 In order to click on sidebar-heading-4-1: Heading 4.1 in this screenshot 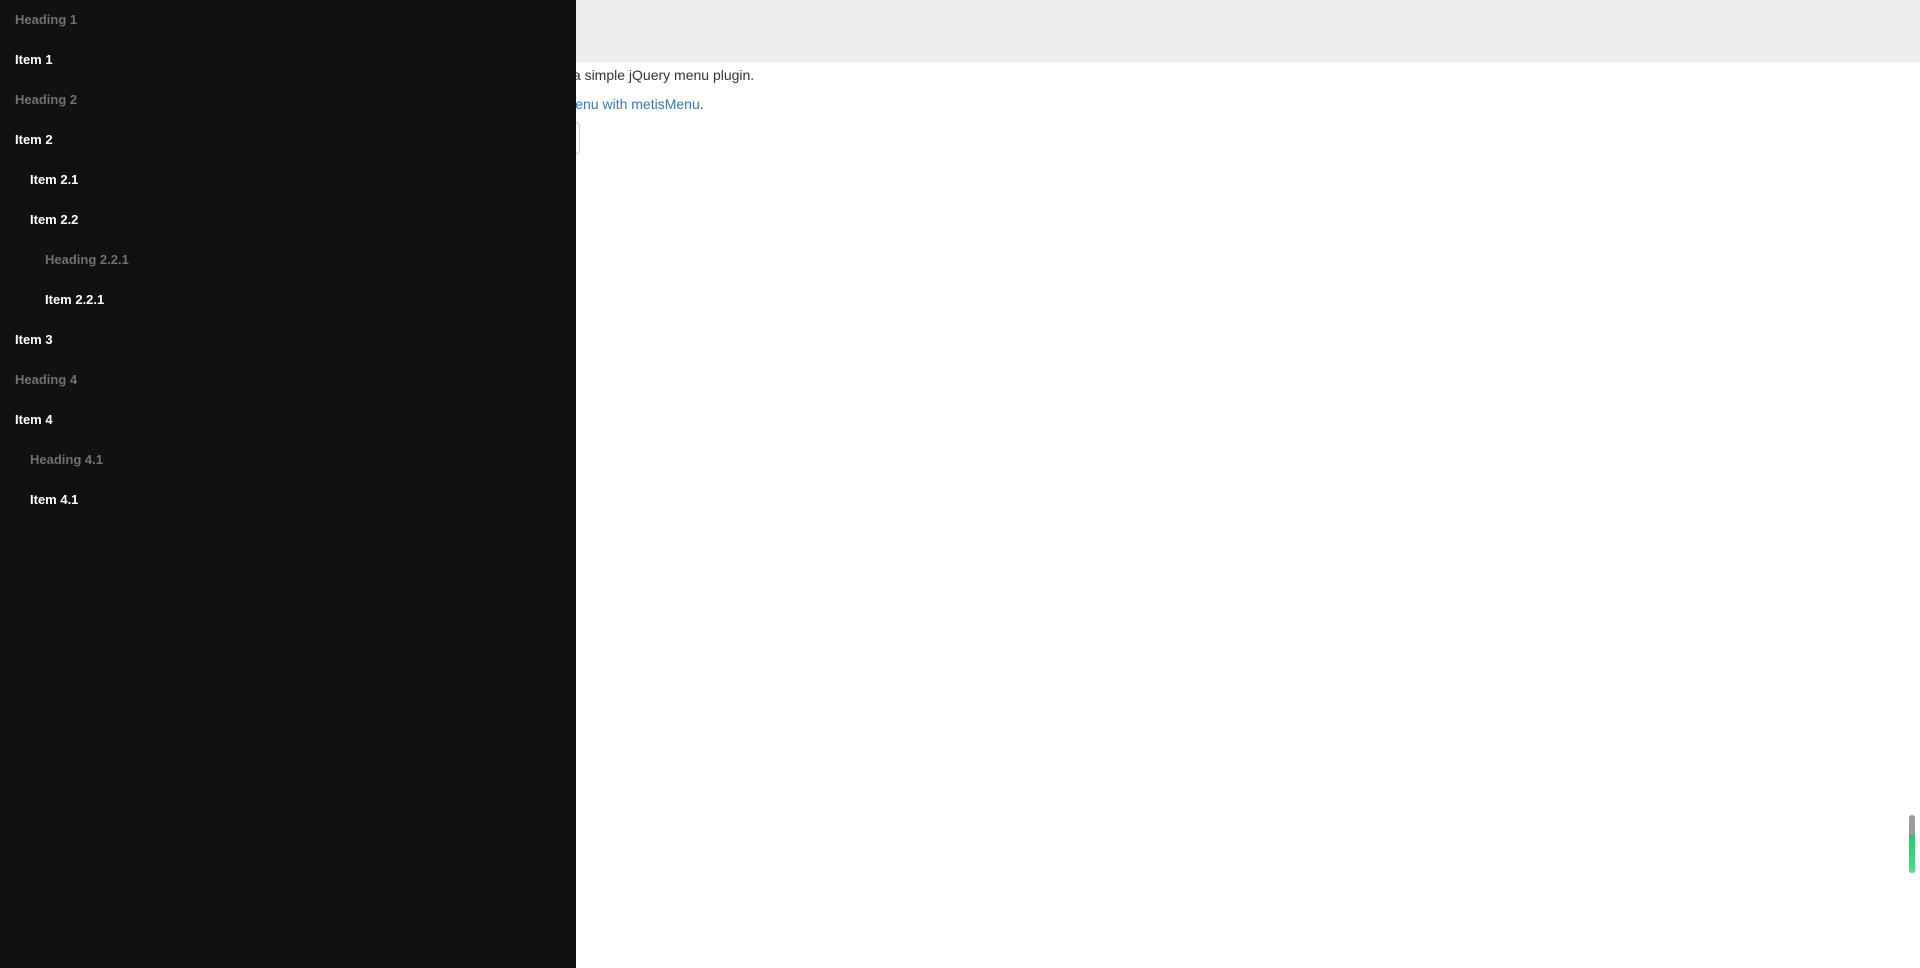, I will do `click(66, 459)`.